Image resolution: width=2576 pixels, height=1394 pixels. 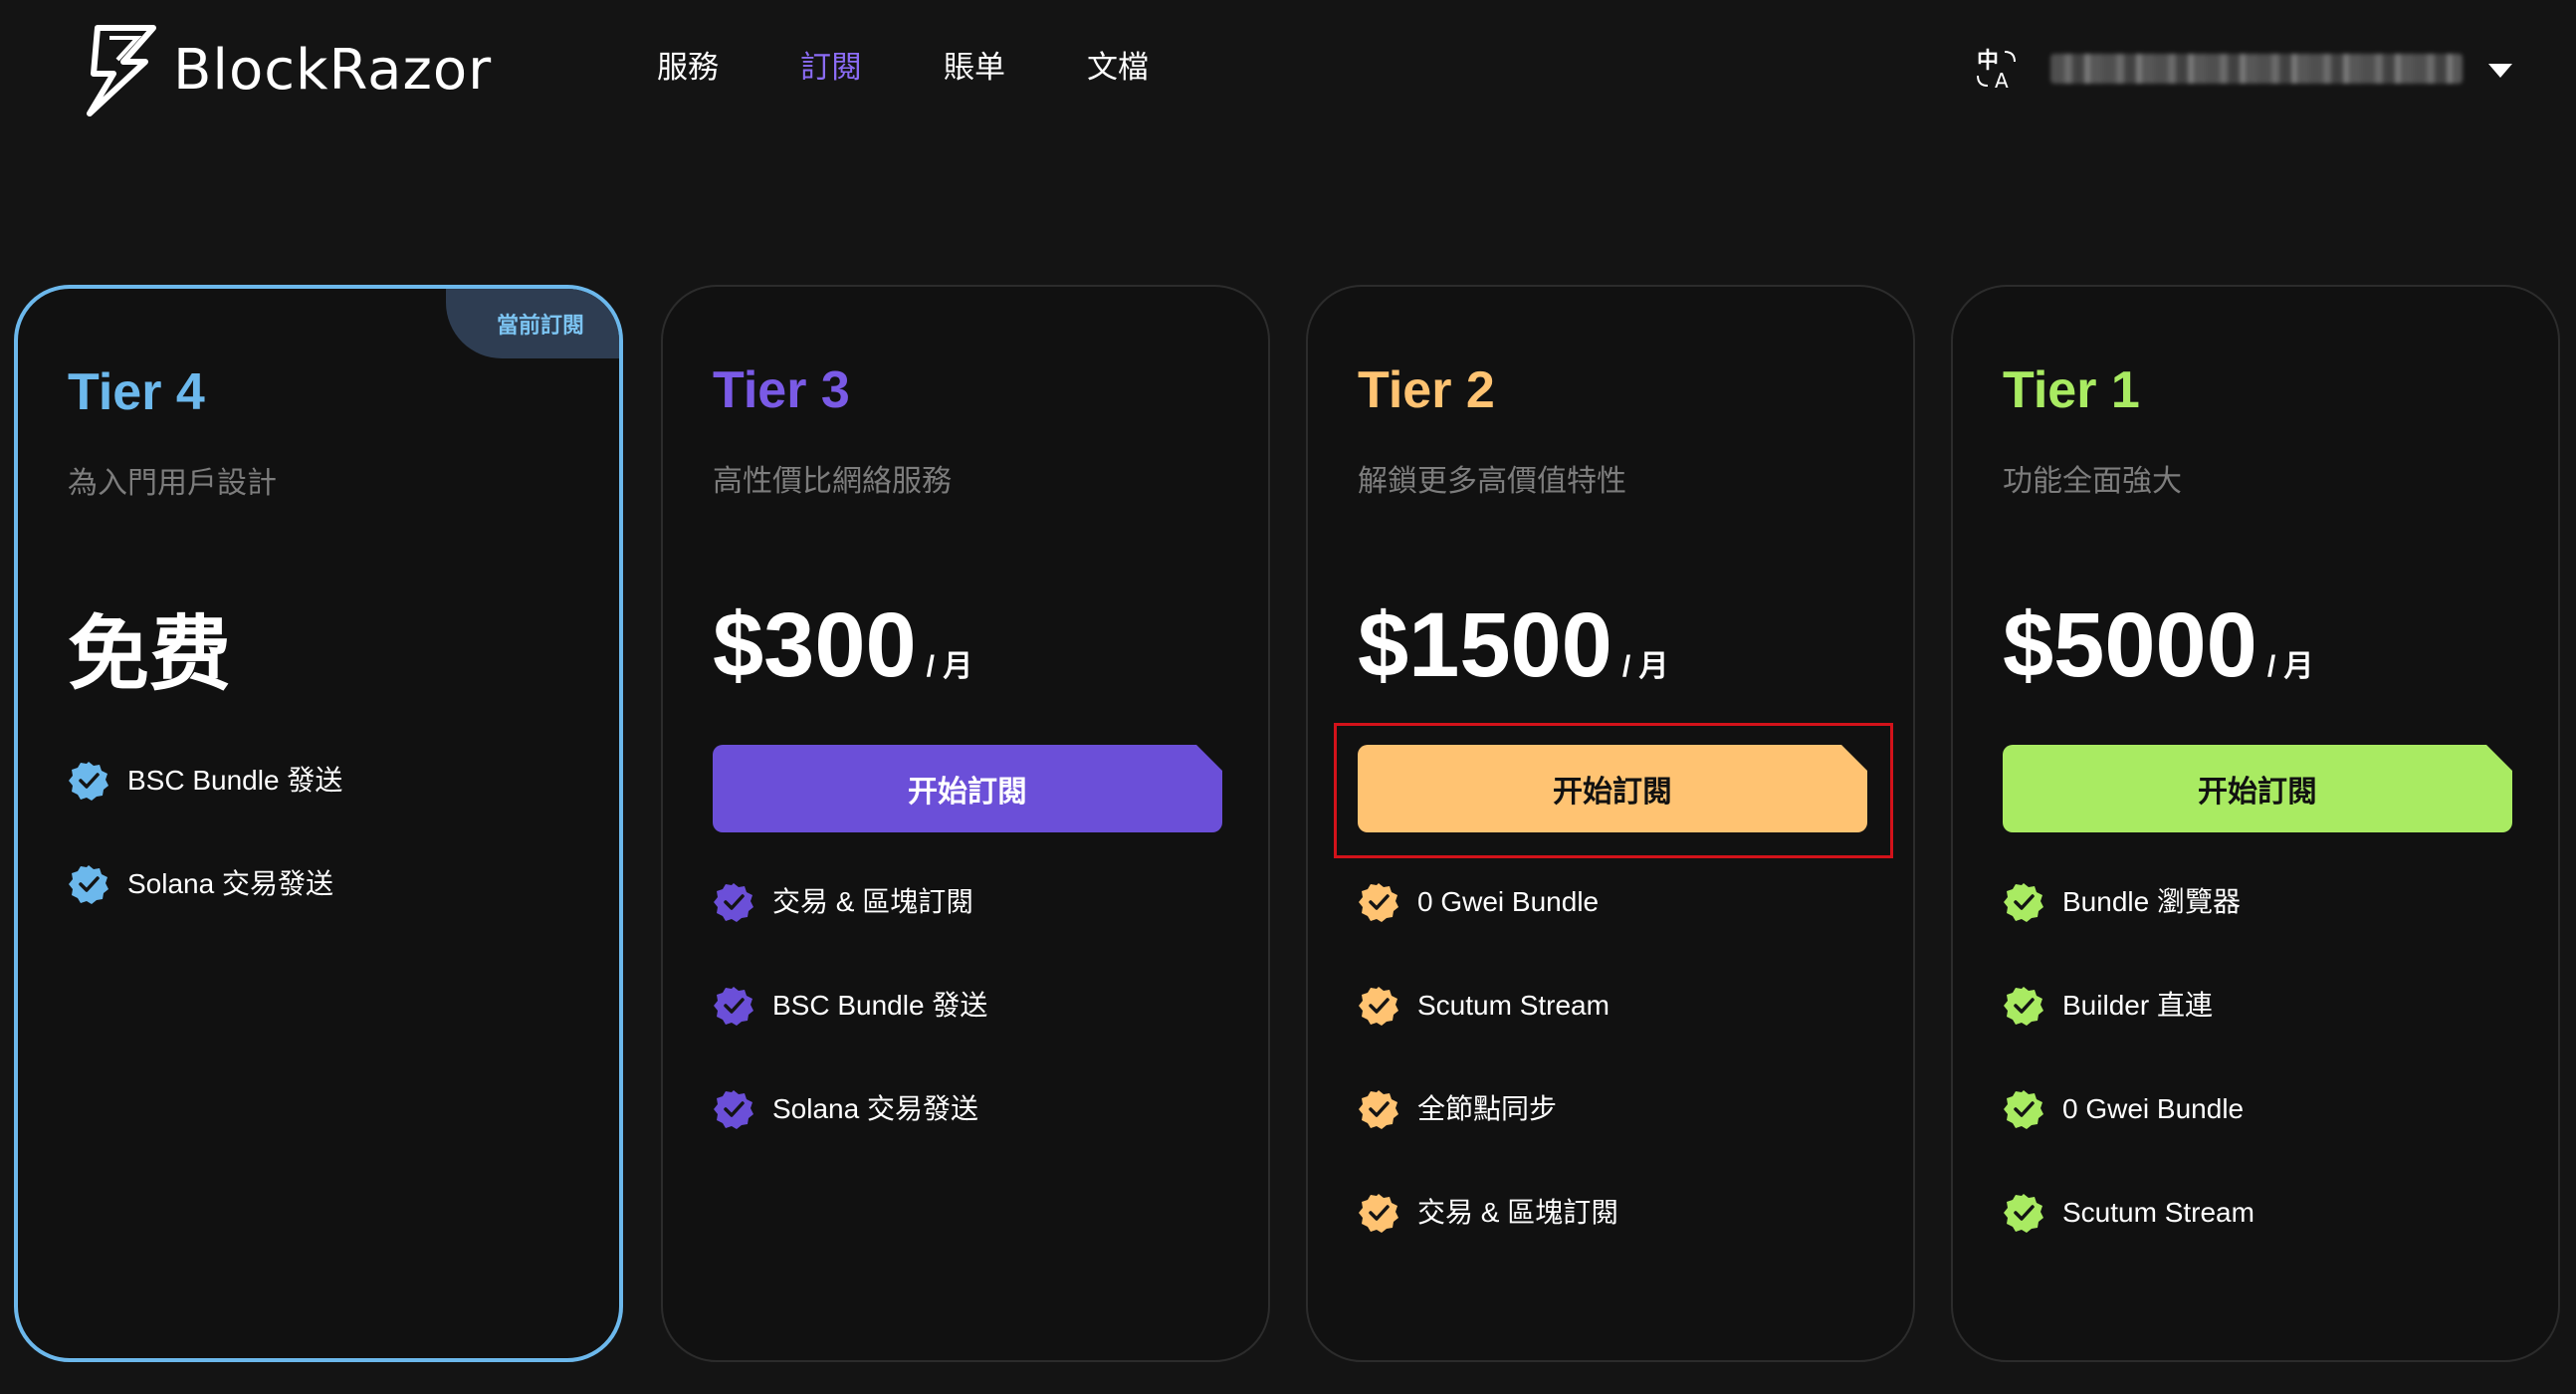 I want to click on price-row: $1500 / 月, so click(x=1513, y=645).